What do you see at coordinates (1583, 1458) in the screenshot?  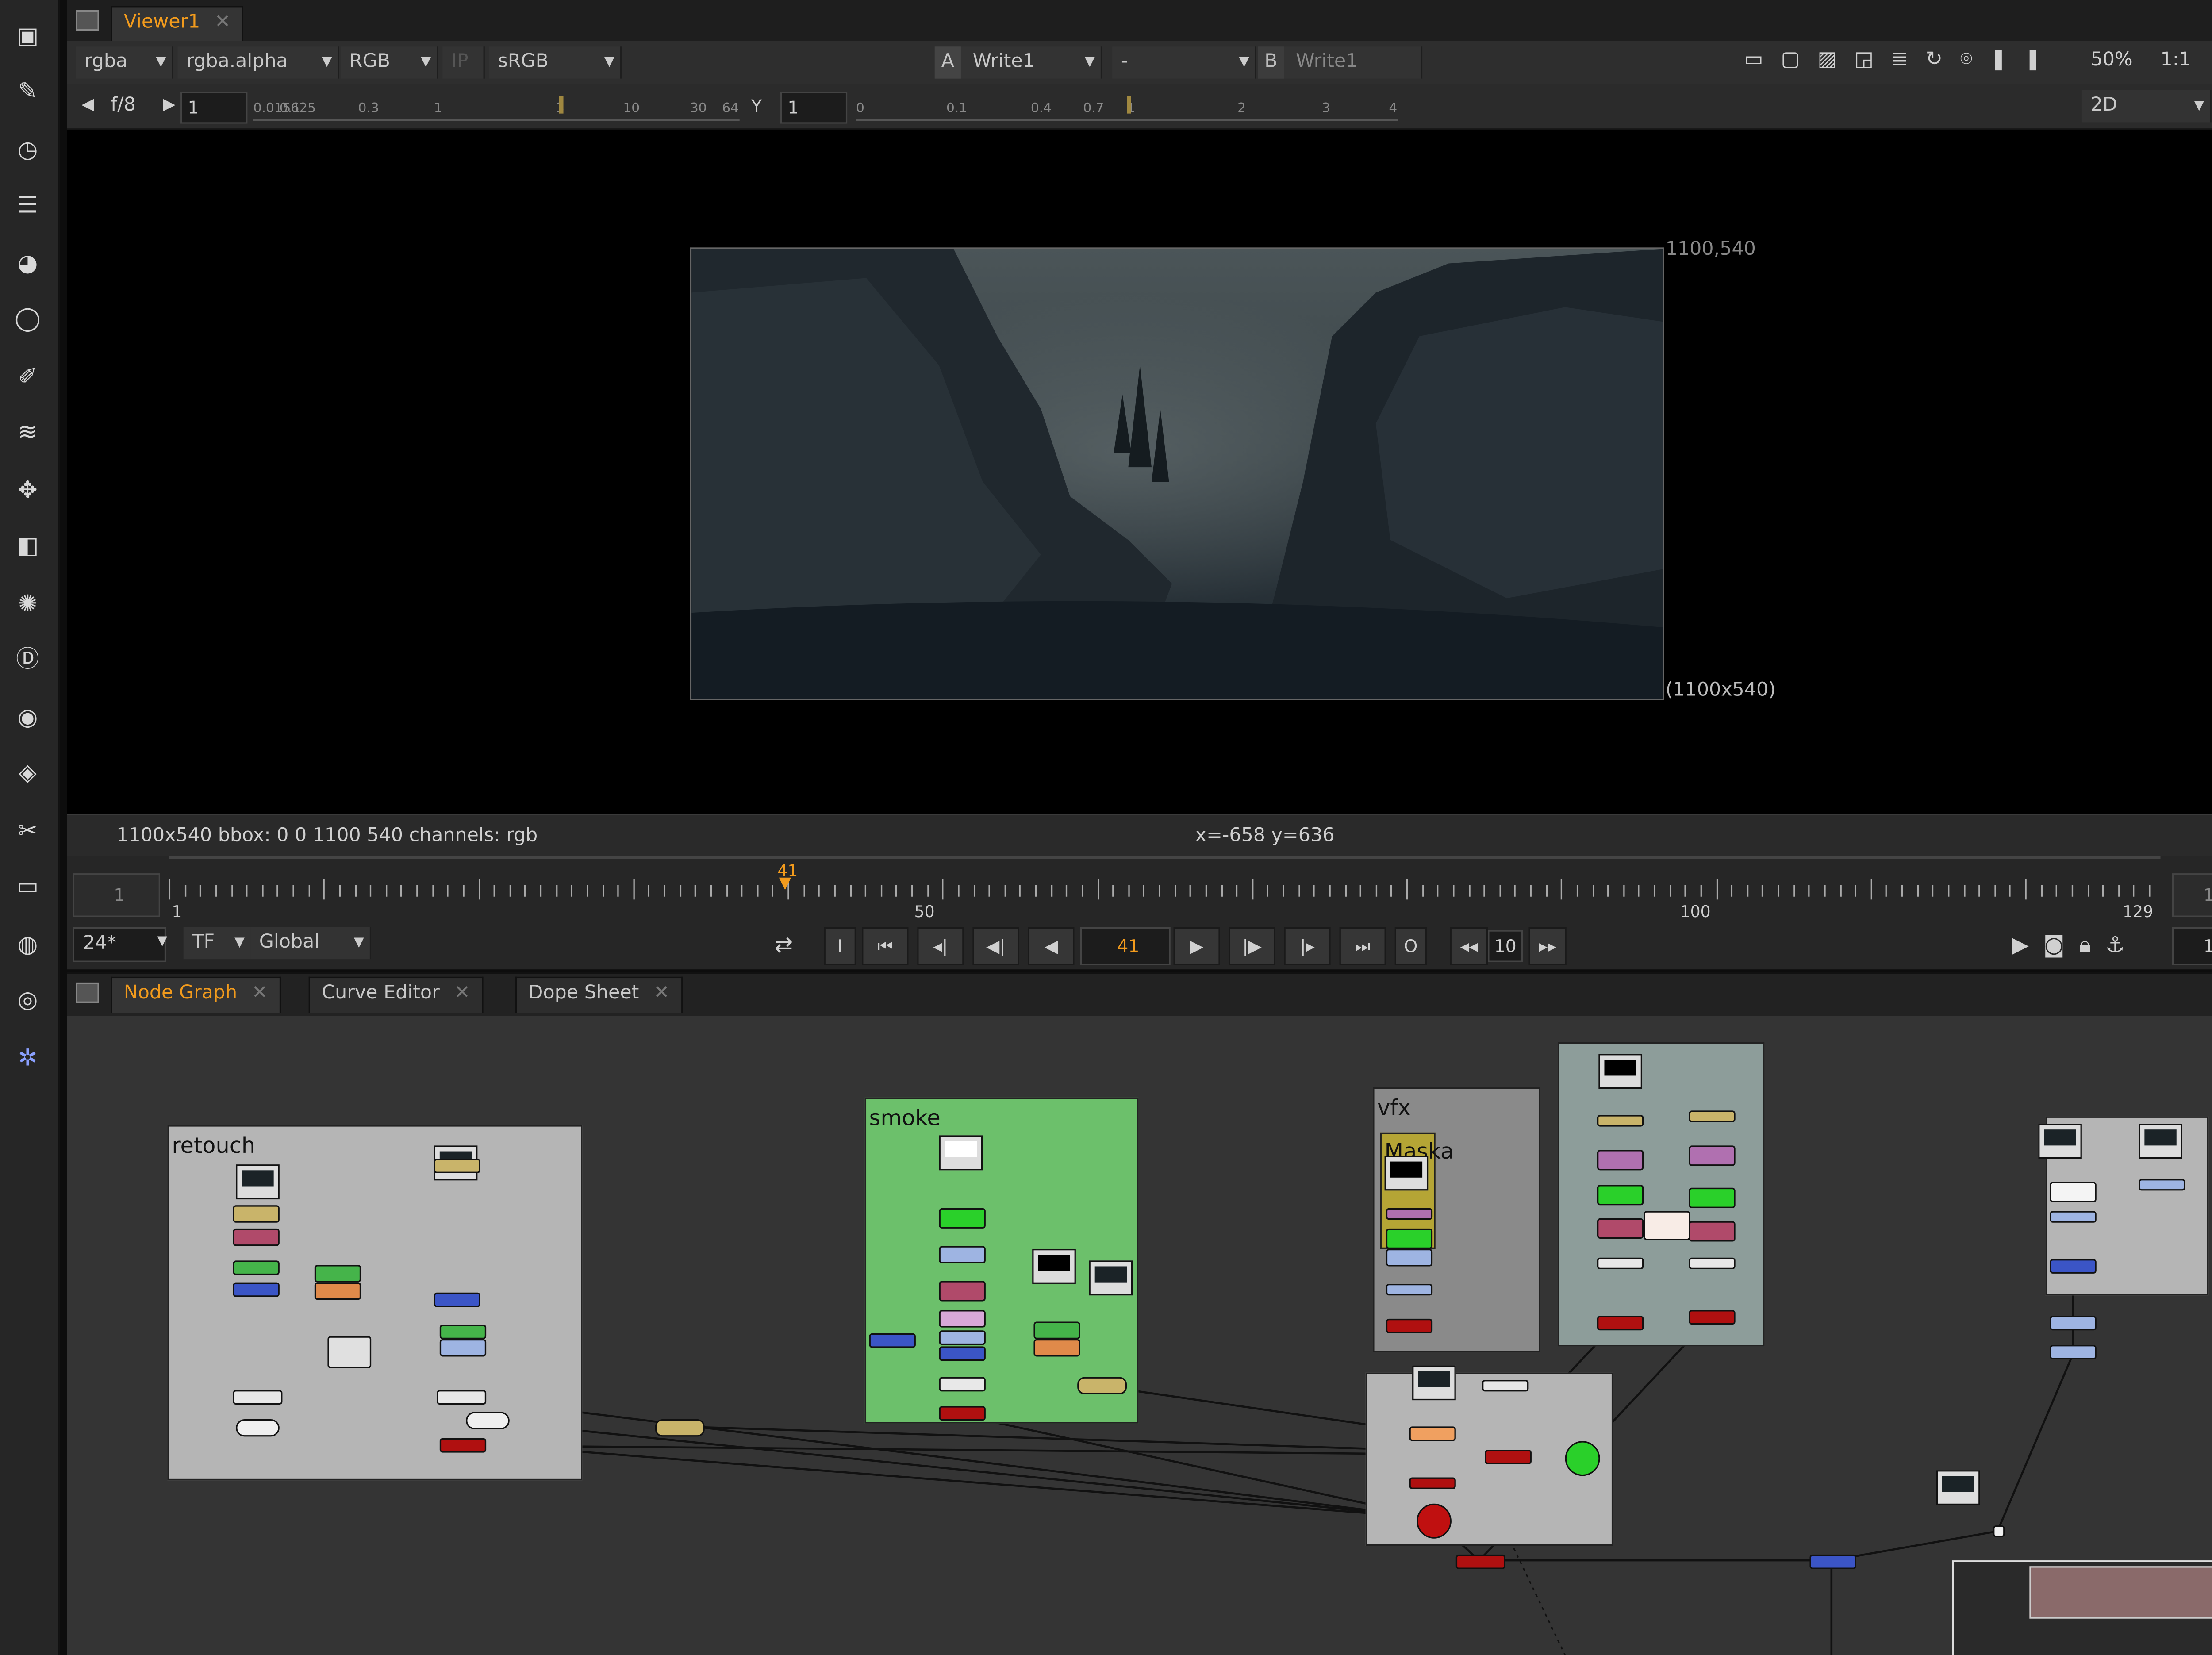 I see `viewer-input-node` at bounding box center [1583, 1458].